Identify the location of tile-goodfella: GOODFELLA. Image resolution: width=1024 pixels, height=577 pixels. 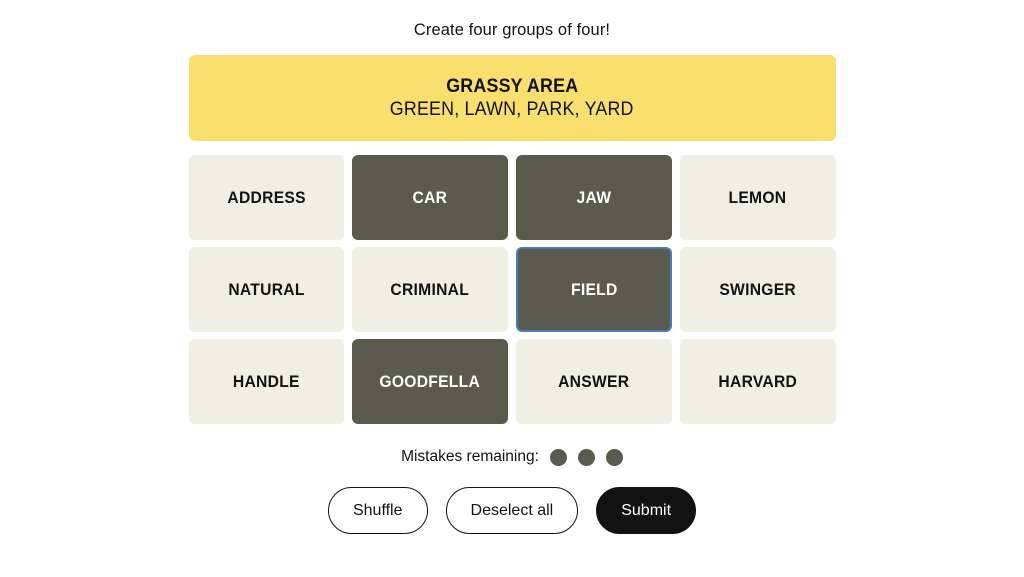
(430, 381).